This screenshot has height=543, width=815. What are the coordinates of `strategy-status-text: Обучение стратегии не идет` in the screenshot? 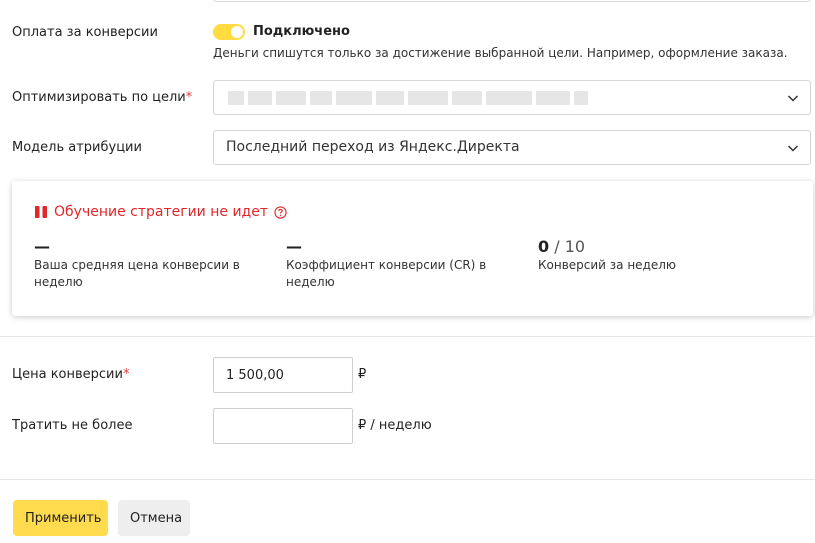 It's located at (161, 212).